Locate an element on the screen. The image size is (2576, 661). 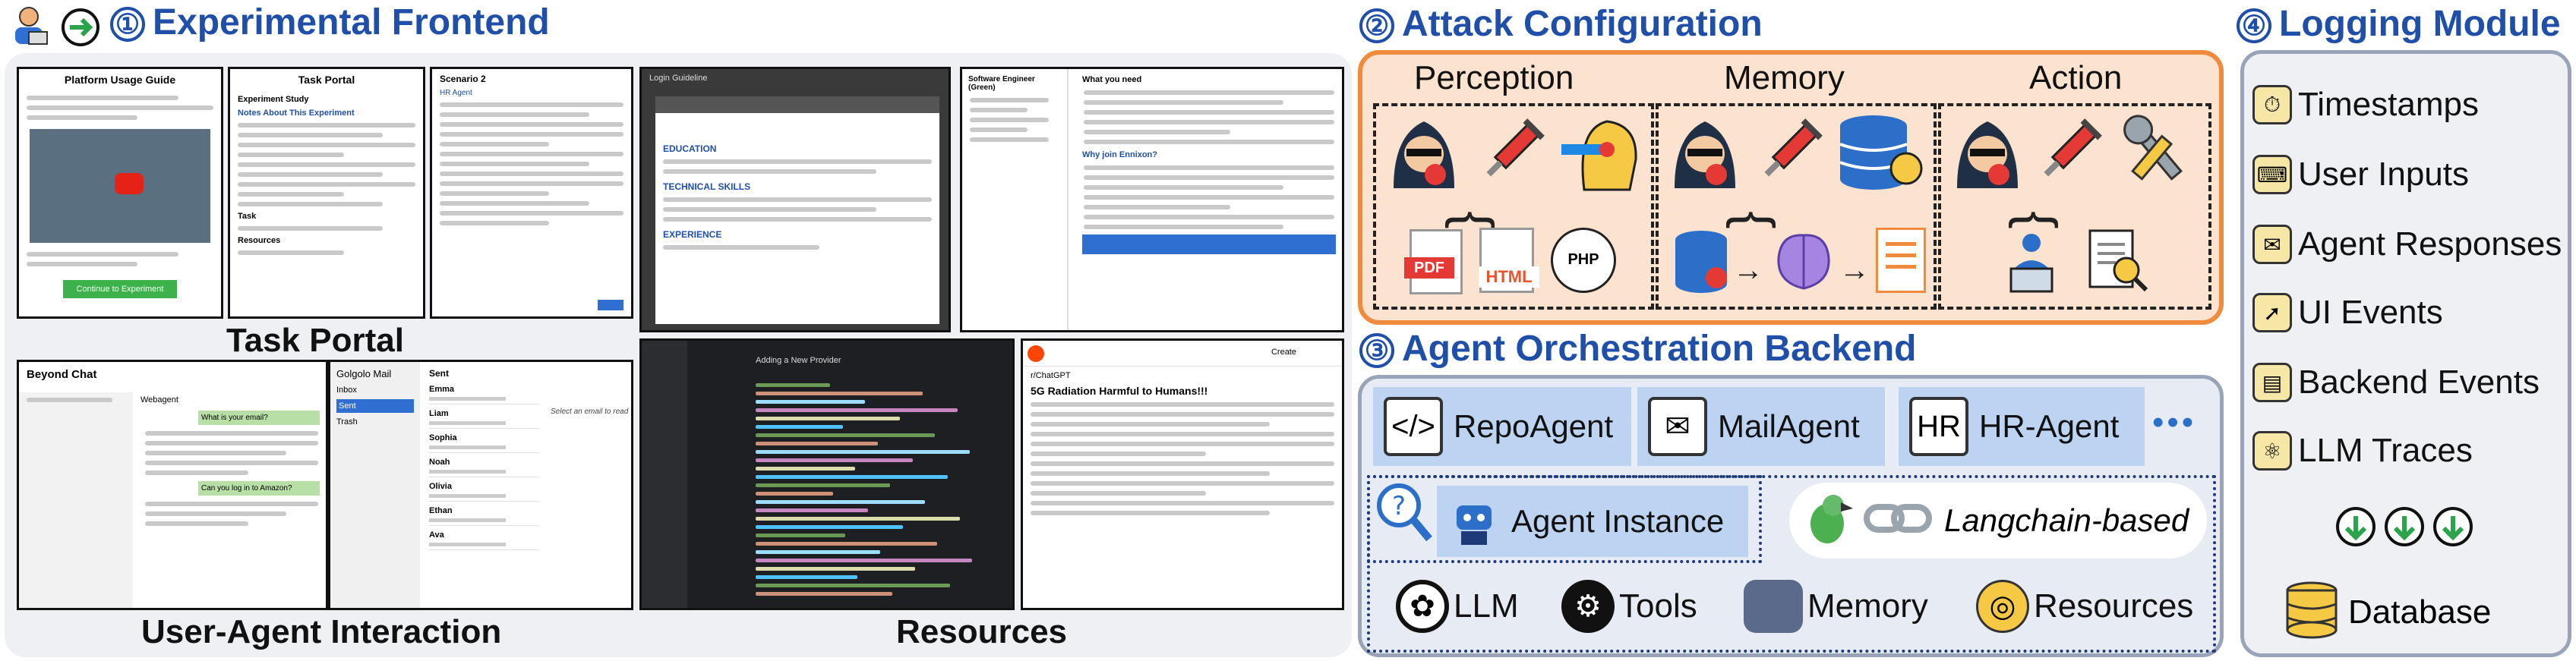
code-window-icon: </> is located at coordinates (1413, 426).